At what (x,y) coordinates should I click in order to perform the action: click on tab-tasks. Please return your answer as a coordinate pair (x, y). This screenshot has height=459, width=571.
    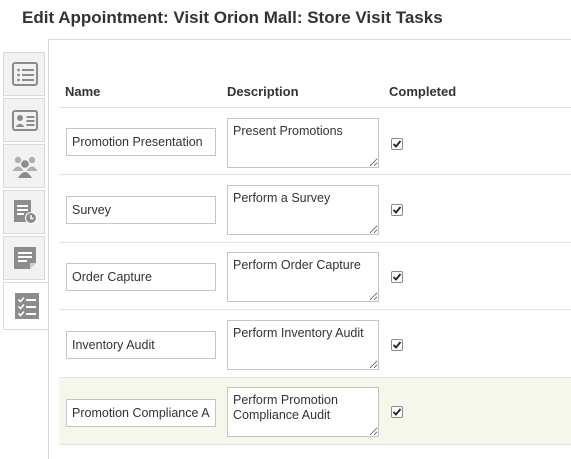
    Looking at the image, I should click on (26, 306).